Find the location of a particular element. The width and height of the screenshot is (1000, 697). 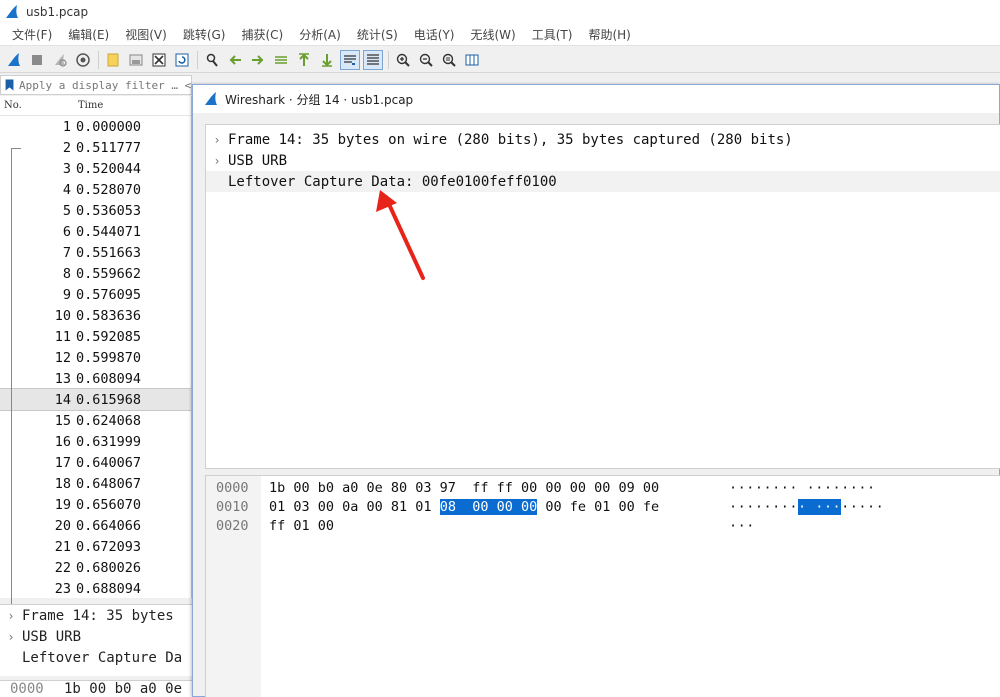

packet-row: 12 0.599870 is located at coordinates (95, 357).